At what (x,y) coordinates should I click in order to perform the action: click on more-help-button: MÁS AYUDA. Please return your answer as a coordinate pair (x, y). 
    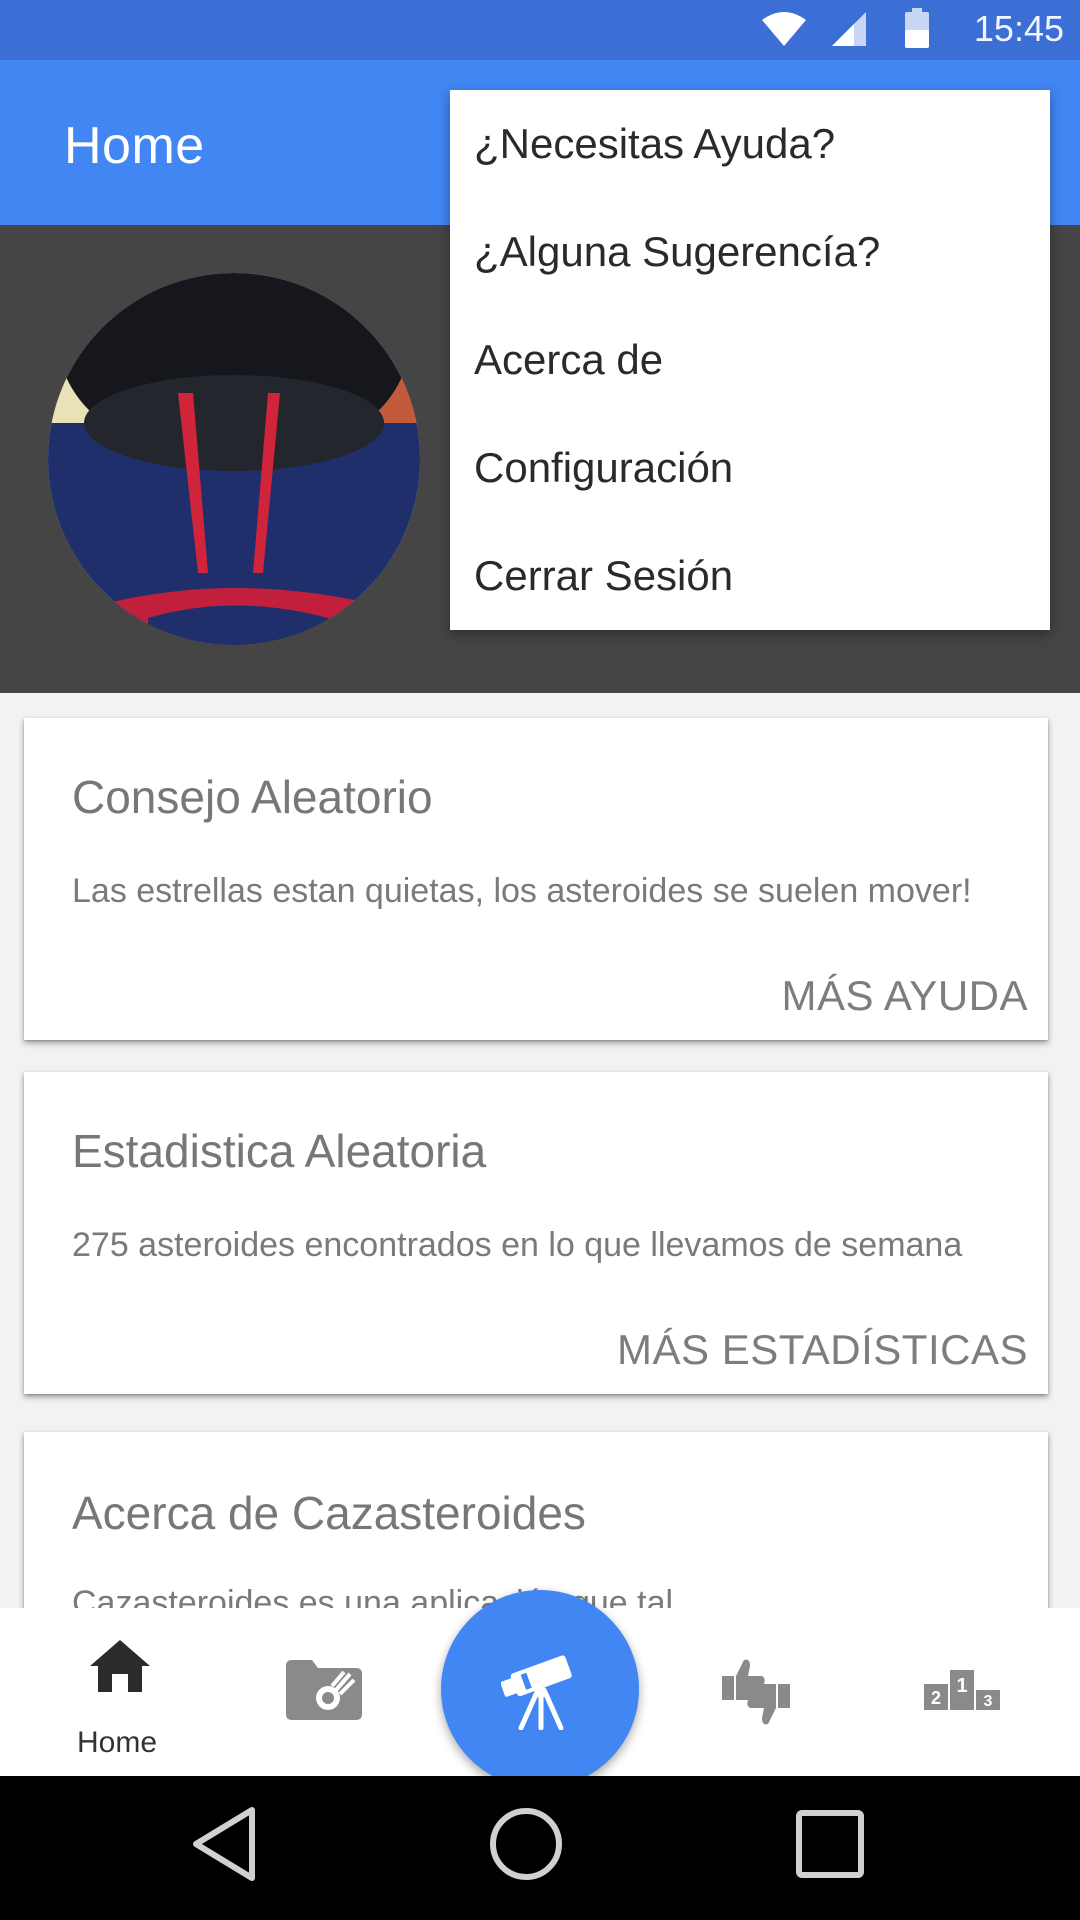
    Looking at the image, I should click on (905, 996).